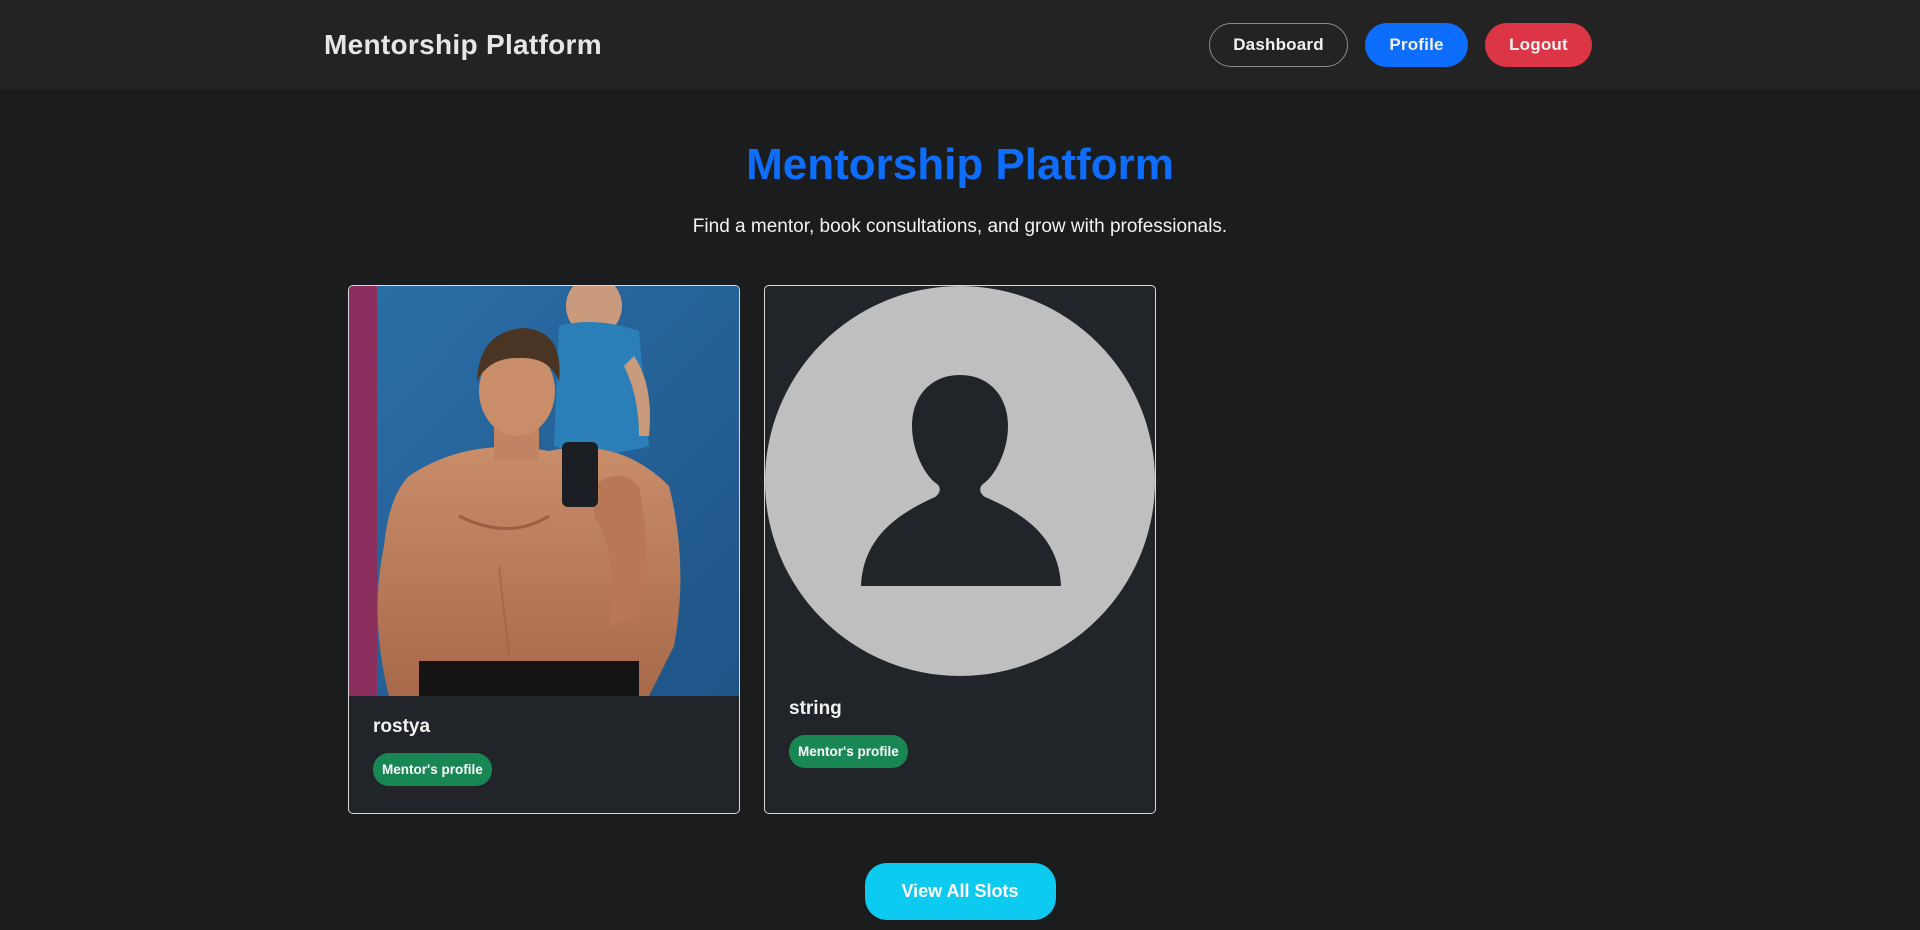 This screenshot has height=930, width=1920. What do you see at coordinates (544, 751) in the screenshot?
I see `card-body: rostya Mentor's profile` at bounding box center [544, 751].